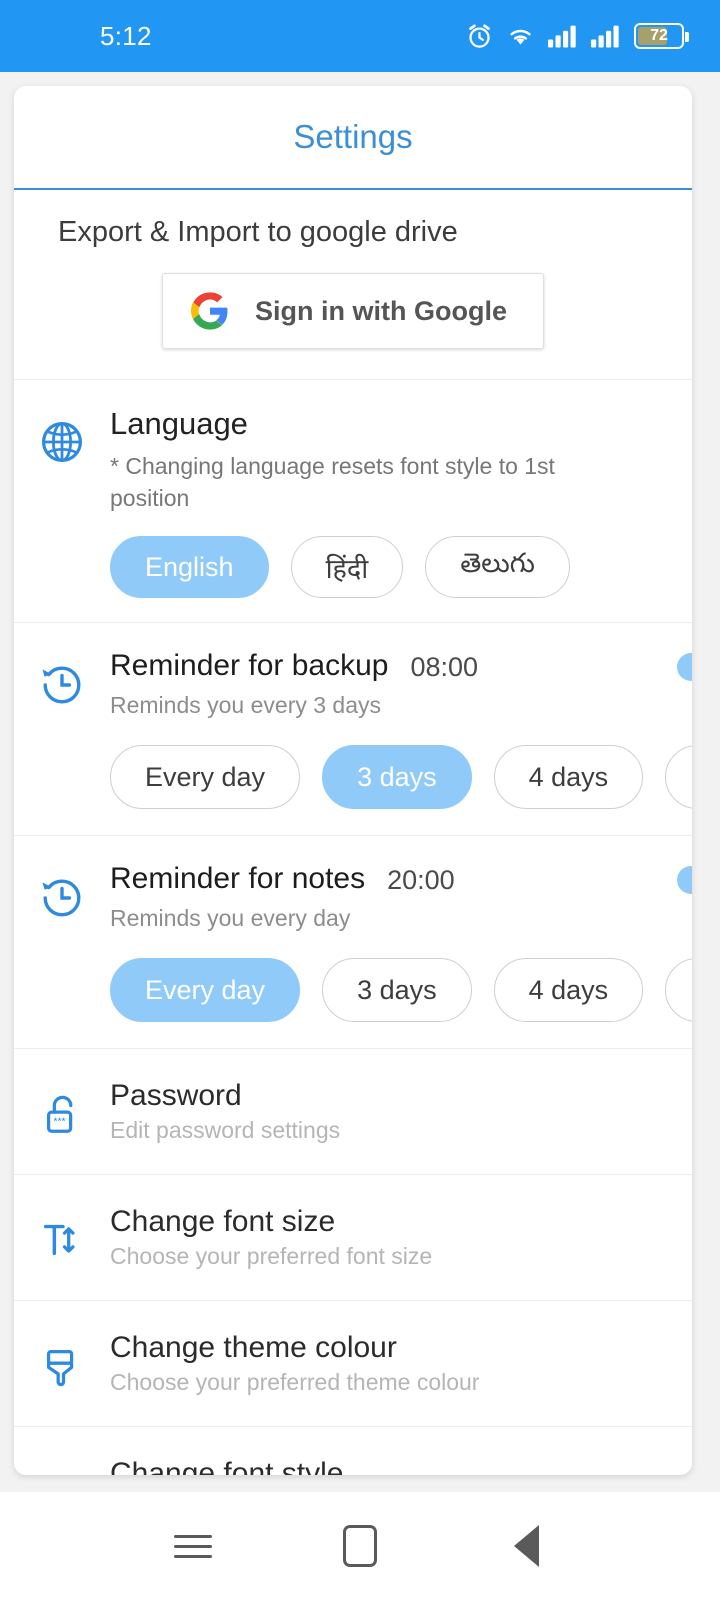 The height and width of the screenshot is (1600, 720). I want to click on password-subtitle: Edit password settings, so click(225, 1130).